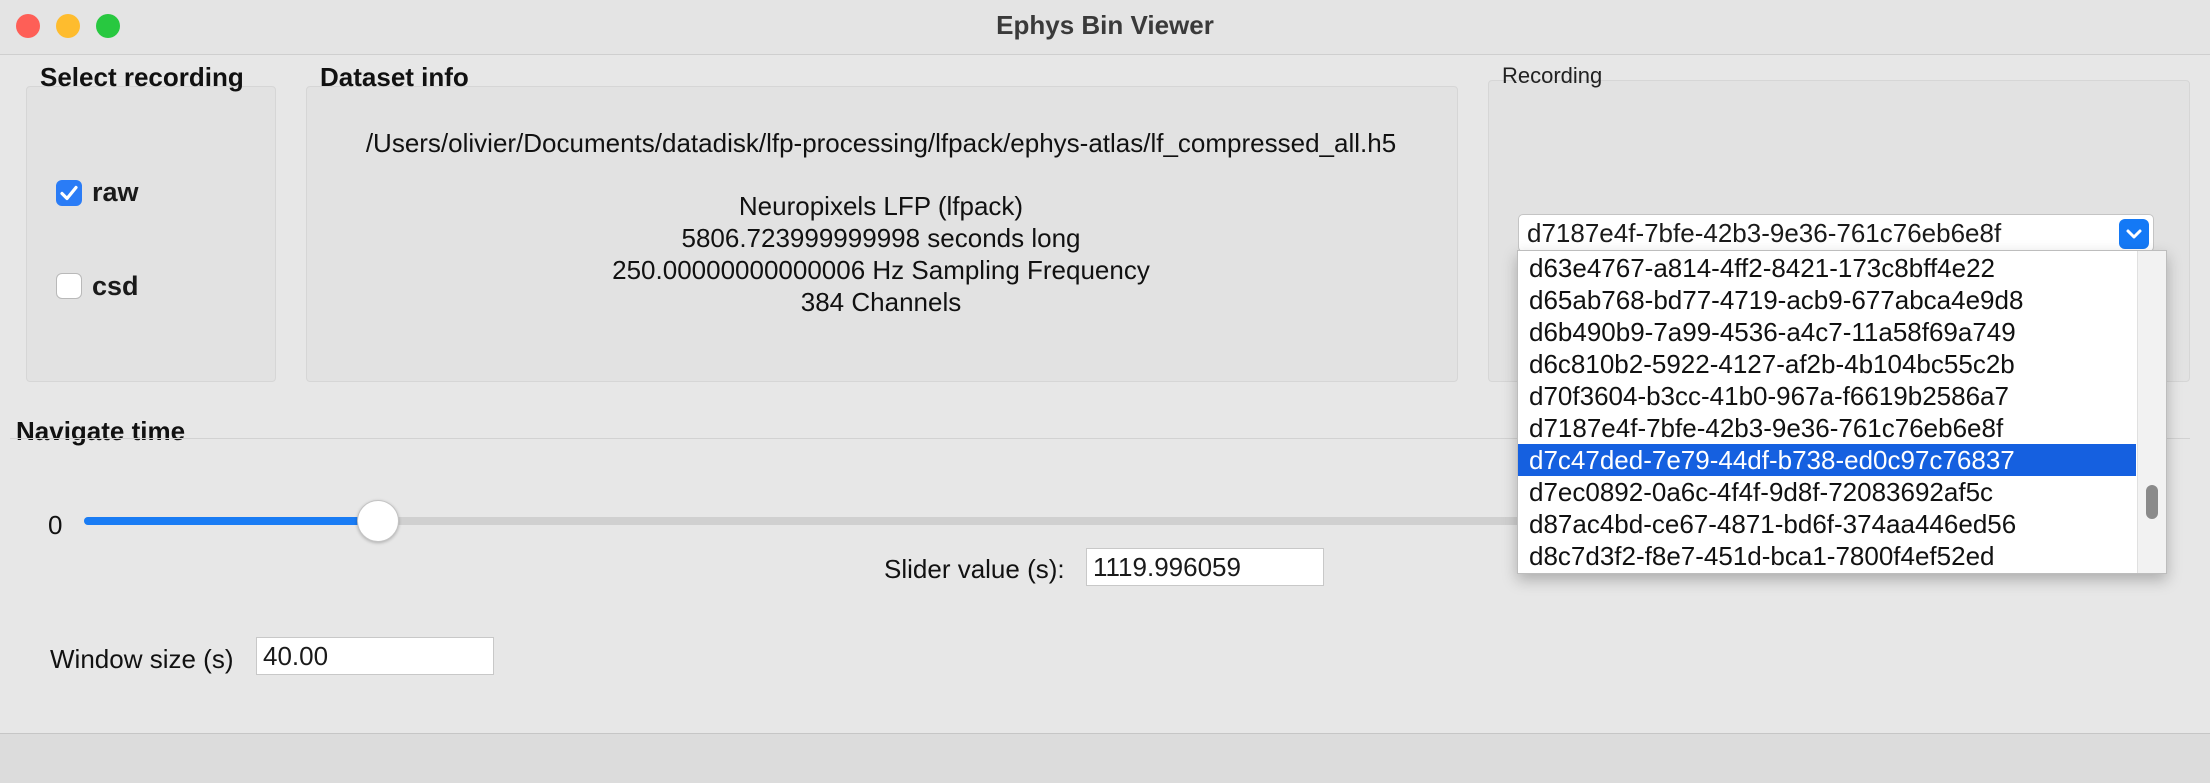 The image size is (2210, 783). I want to click on dropdown-option: d65ab768-bd77-4719-acb9-677abca4e9d8, so click(1827, 300).